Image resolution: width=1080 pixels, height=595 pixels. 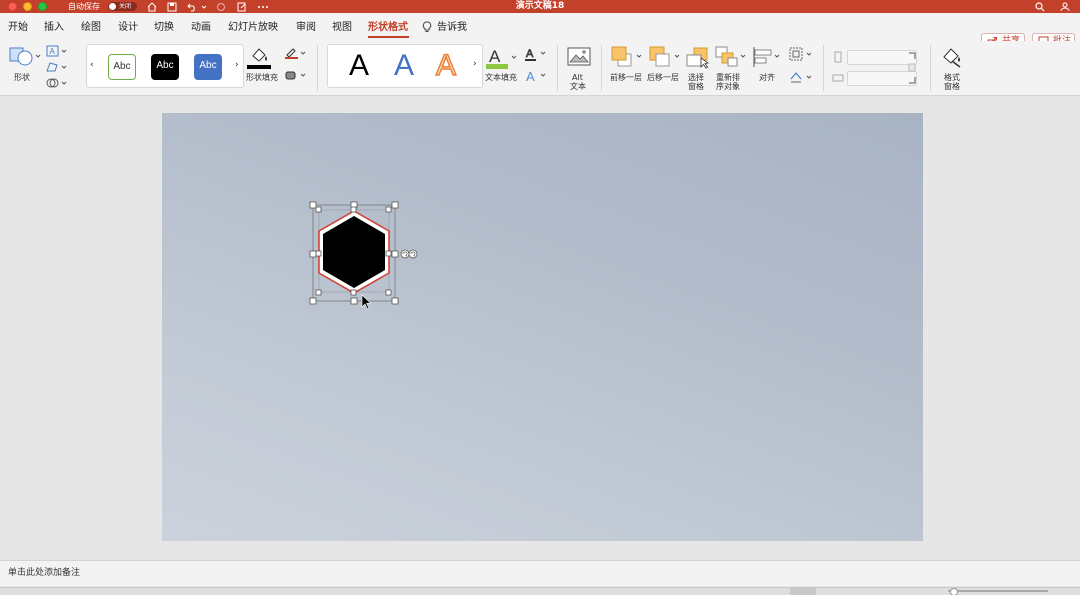 What do you see at coordinates (540, 591) in the screenshot?
I see `status-bar` at bounding box center [540, 591].